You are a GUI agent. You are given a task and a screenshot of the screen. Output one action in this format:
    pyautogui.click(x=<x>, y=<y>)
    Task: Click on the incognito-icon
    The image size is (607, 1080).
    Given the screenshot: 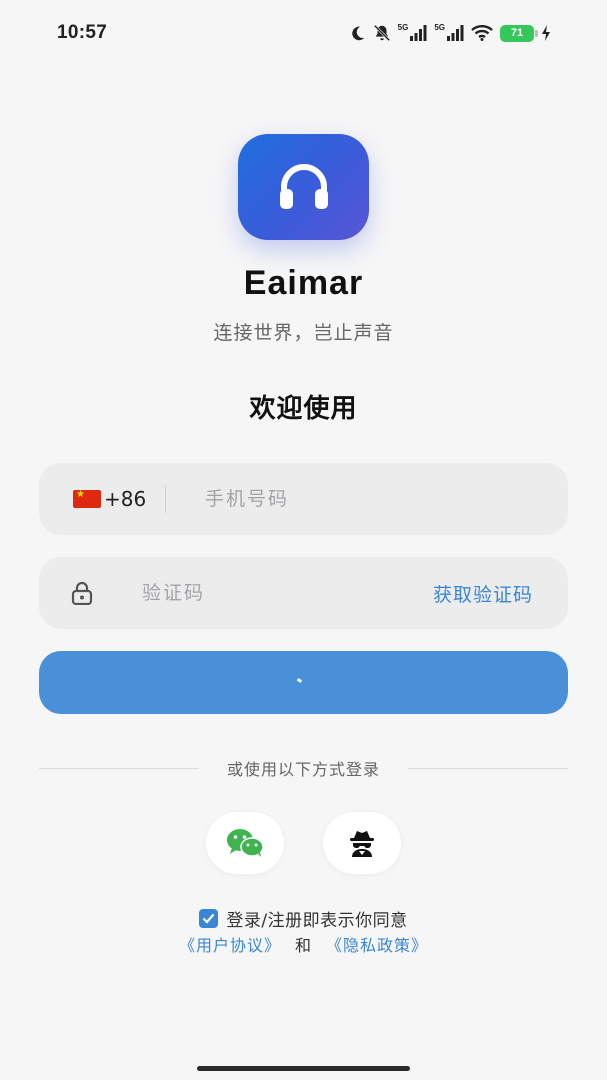 What is the action you would take?
    pyautogui.click(x=362, y=844)
    